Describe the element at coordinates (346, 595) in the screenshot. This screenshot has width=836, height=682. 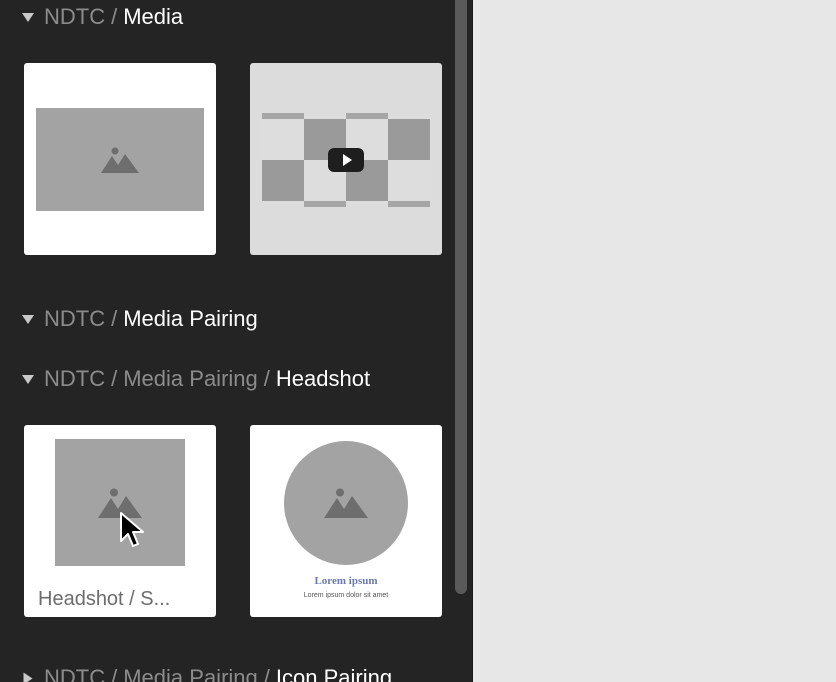
I see `card-subtitle: Lorem ipsum dolor sit amet` at that location.